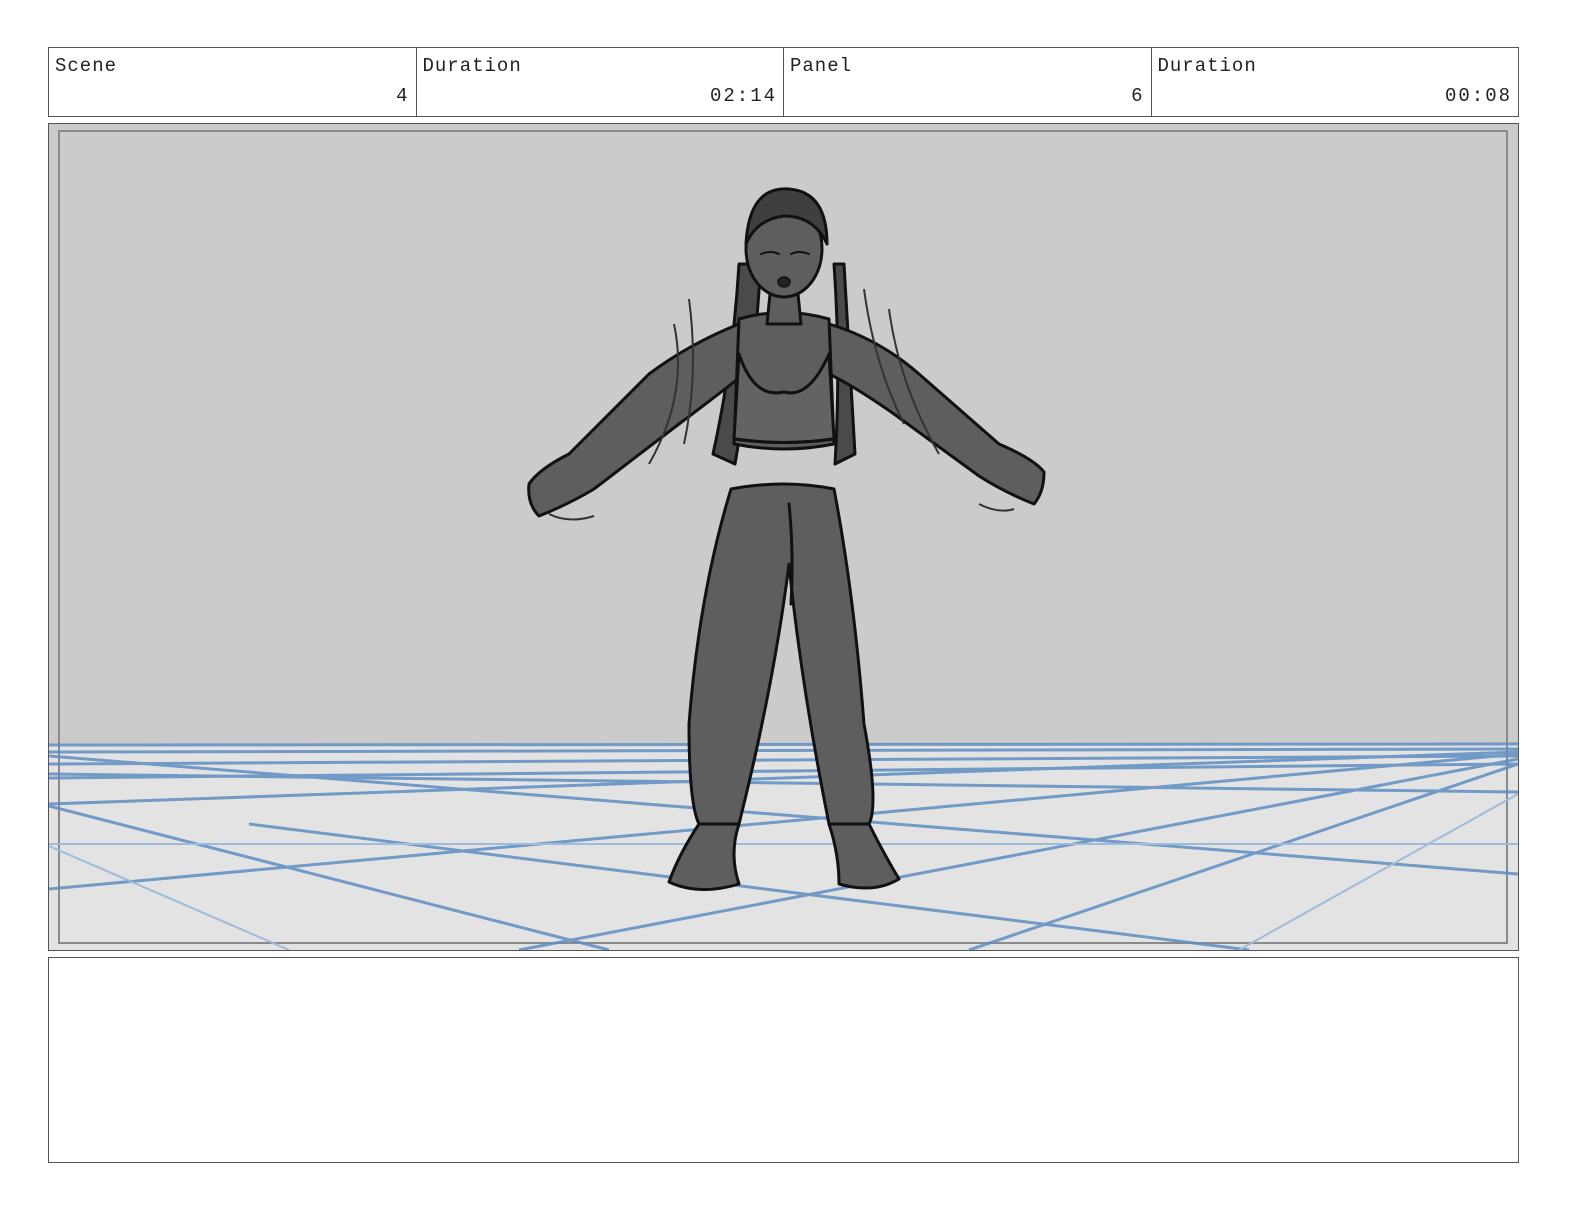 This screenshot has height=1224, width=1584. Describe the element at coordinates (1335, 82) in the screenshot. I see `panel-duration-cell: Duration 00:08` at that location.